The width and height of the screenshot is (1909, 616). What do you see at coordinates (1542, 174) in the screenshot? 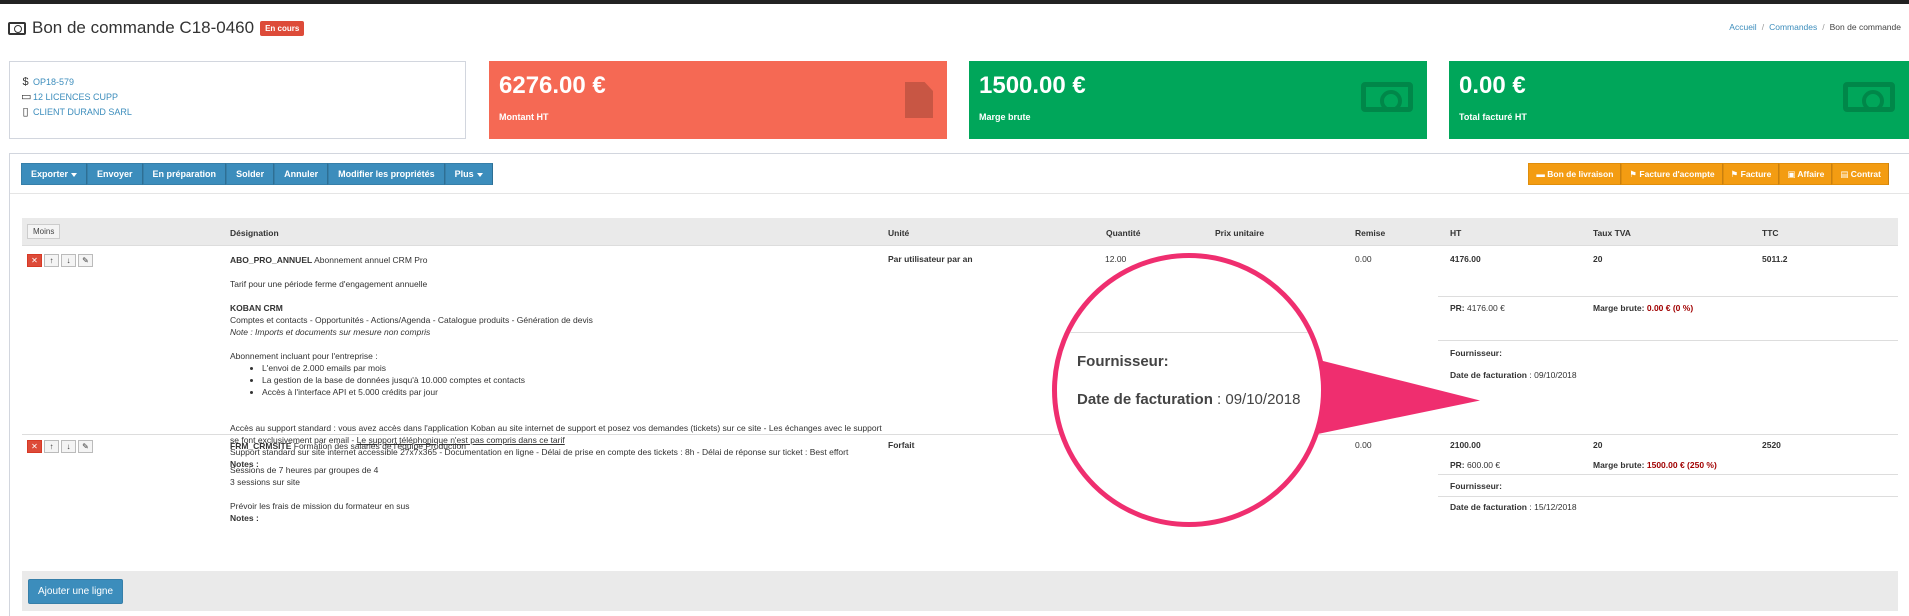
I see `truck-icon: ▬` at bounding box center [1542, 174].